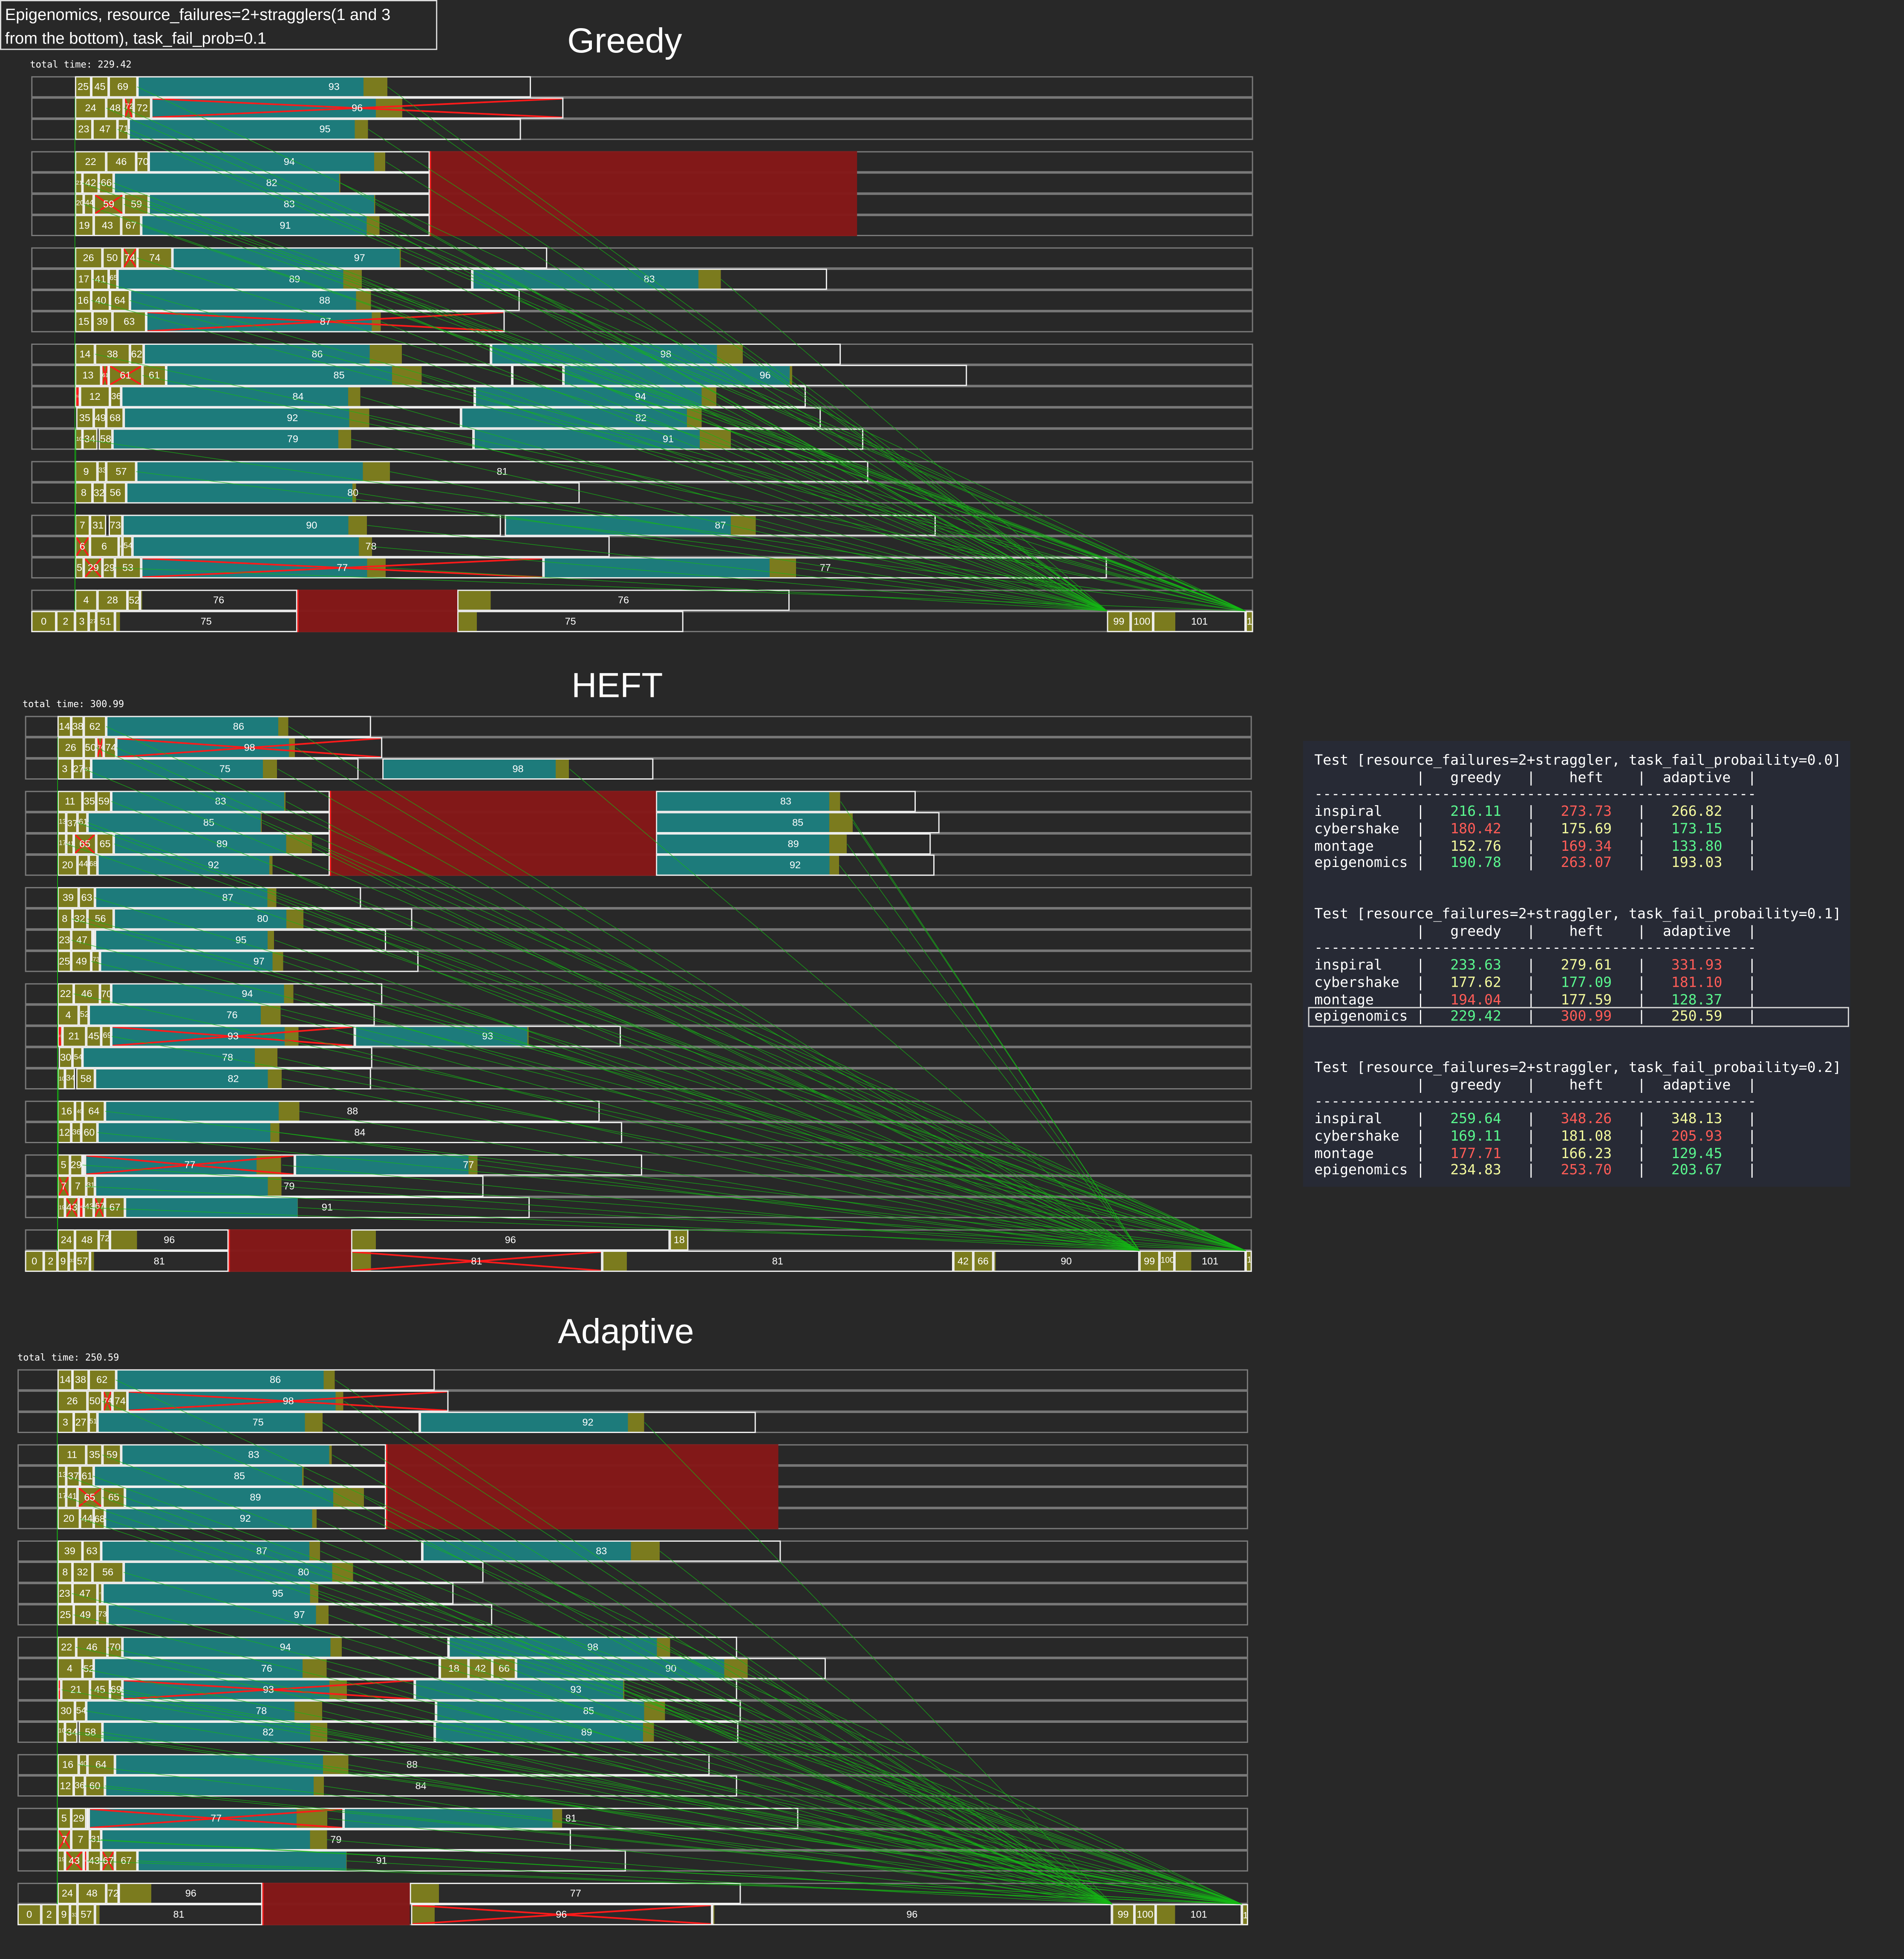  Describe the element at coordinates (1697, 1085) in the screenshot. I see `column-header-adaptive: adaptive` at that location.